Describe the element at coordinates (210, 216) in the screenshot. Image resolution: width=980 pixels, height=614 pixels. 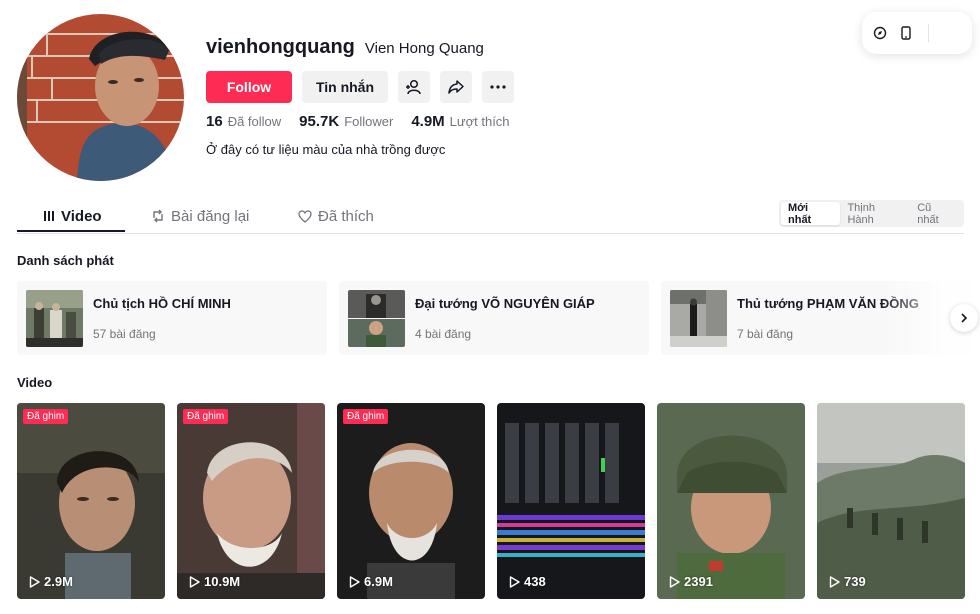
I see `tab-label: Bài đăng lại` at that location.